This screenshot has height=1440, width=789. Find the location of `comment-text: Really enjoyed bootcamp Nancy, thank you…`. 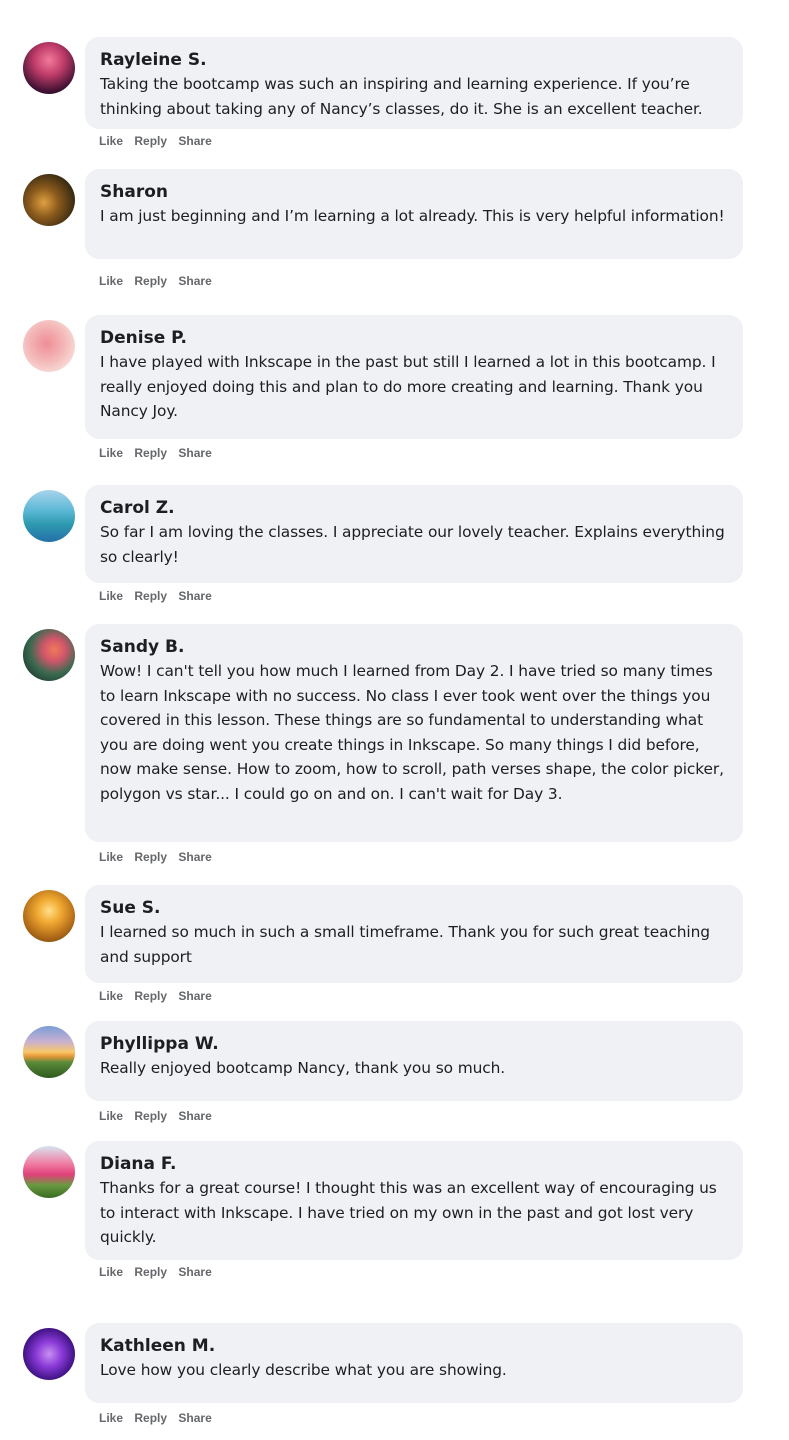

comment-text: Really enjoyed bootcamp Nancy, thank you… is located at coordinates (303, 1068).